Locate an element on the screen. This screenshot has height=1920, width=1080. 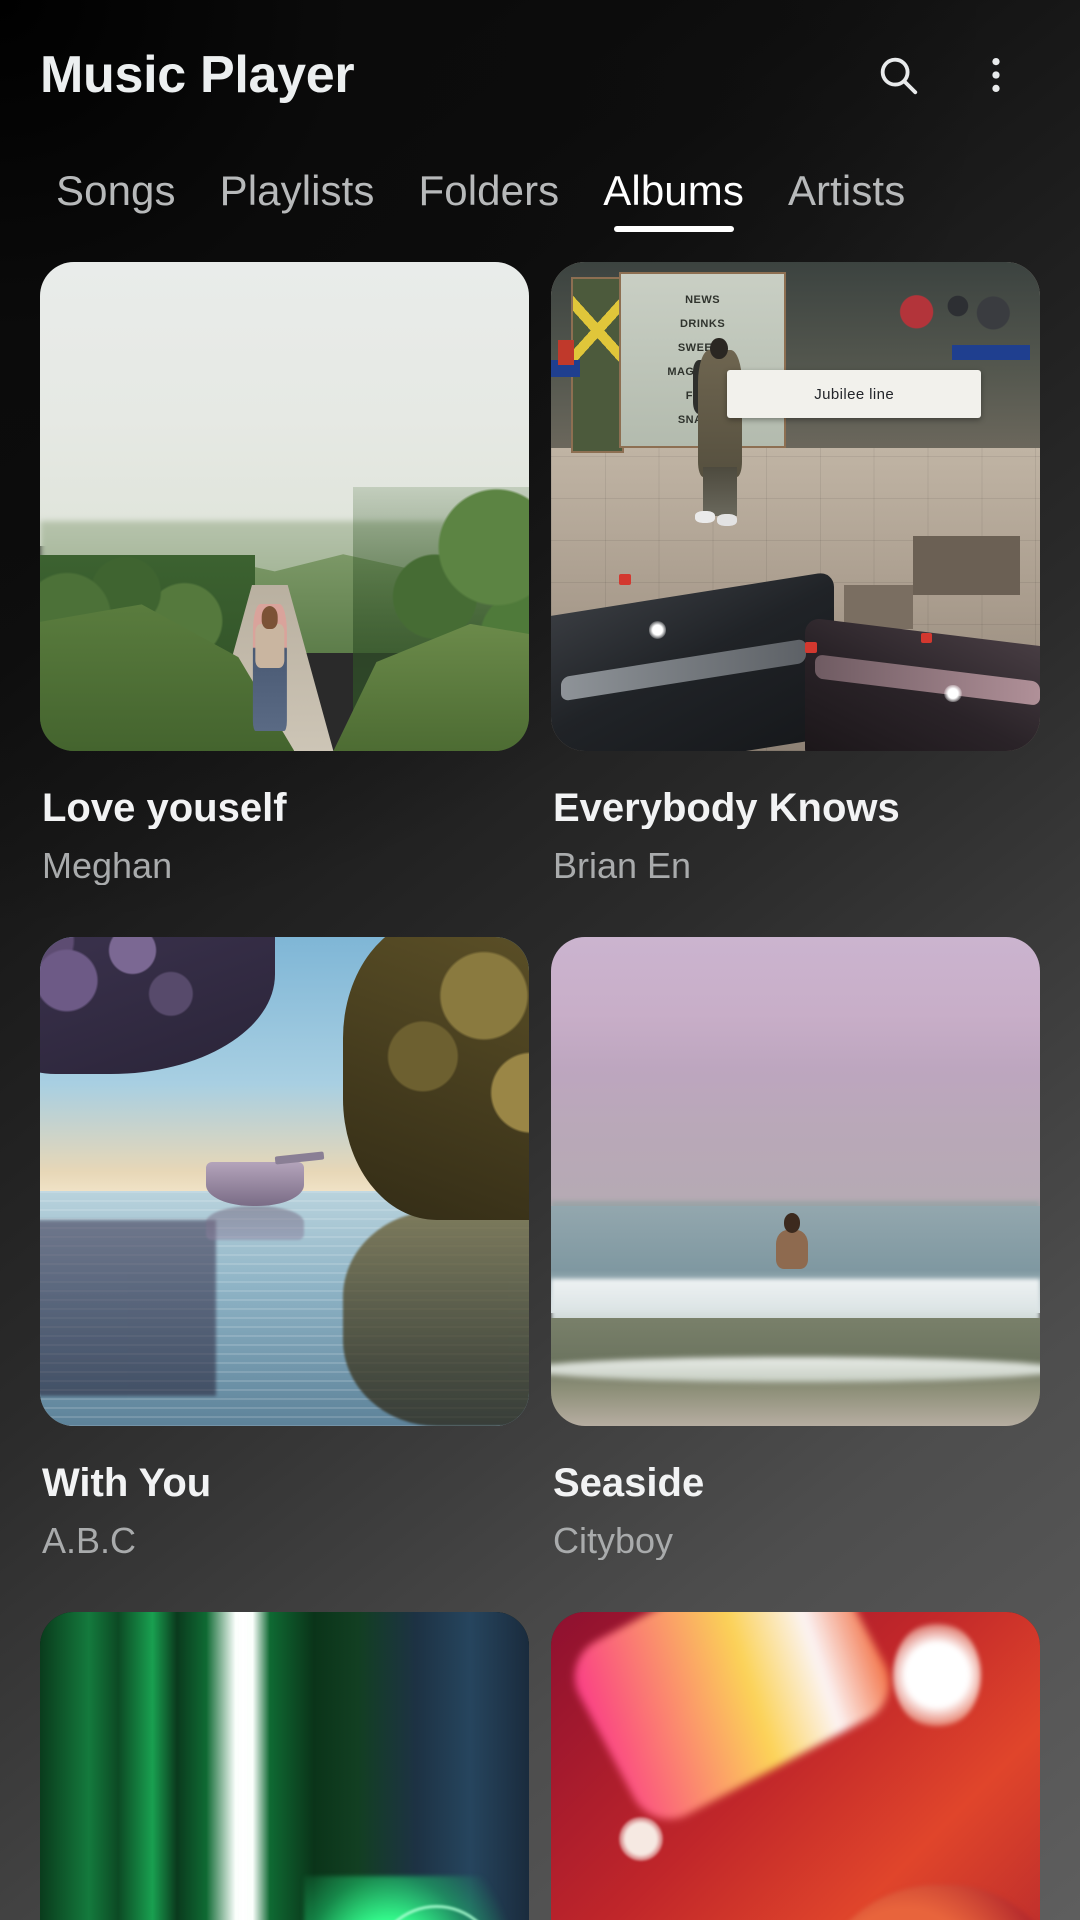
app-bar: Music Player is located at coordinates (540, 75).